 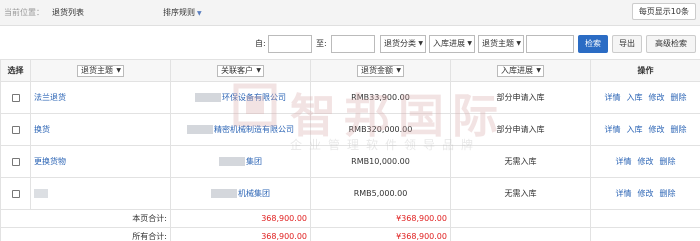 I want to click on date-to-input, so click(x=353, y=44).